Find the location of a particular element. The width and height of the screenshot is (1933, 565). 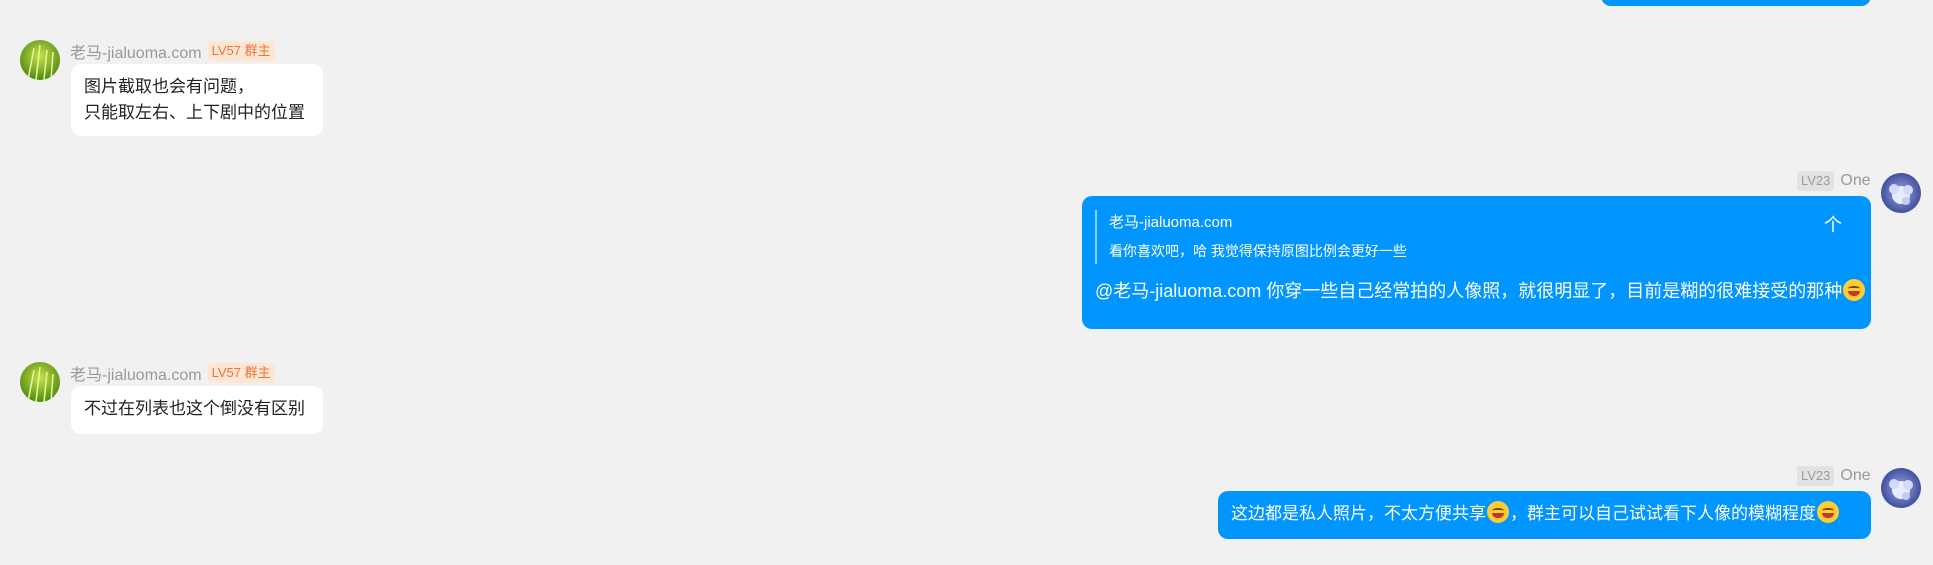

message-text: ，群主可以自己试试看下人像的模糊程度 is located at coordinates (1663, 513).